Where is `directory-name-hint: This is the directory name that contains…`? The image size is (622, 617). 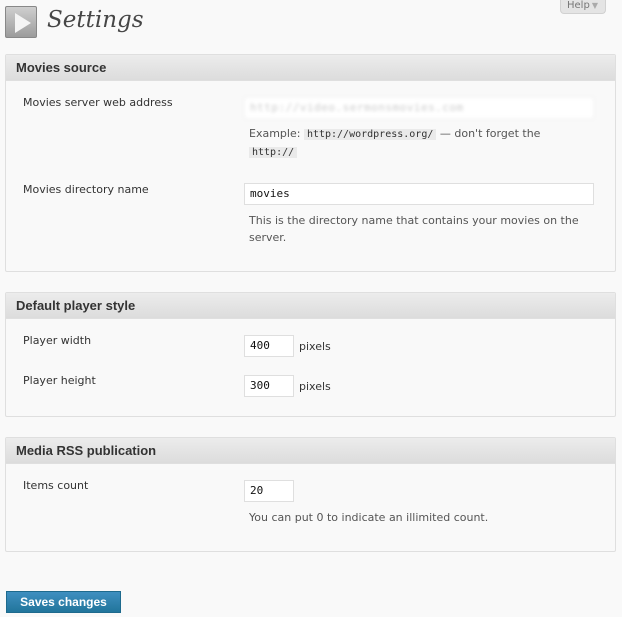 directory-name-hint: This is the directory name that contains… is located at coordinates (414, 229).